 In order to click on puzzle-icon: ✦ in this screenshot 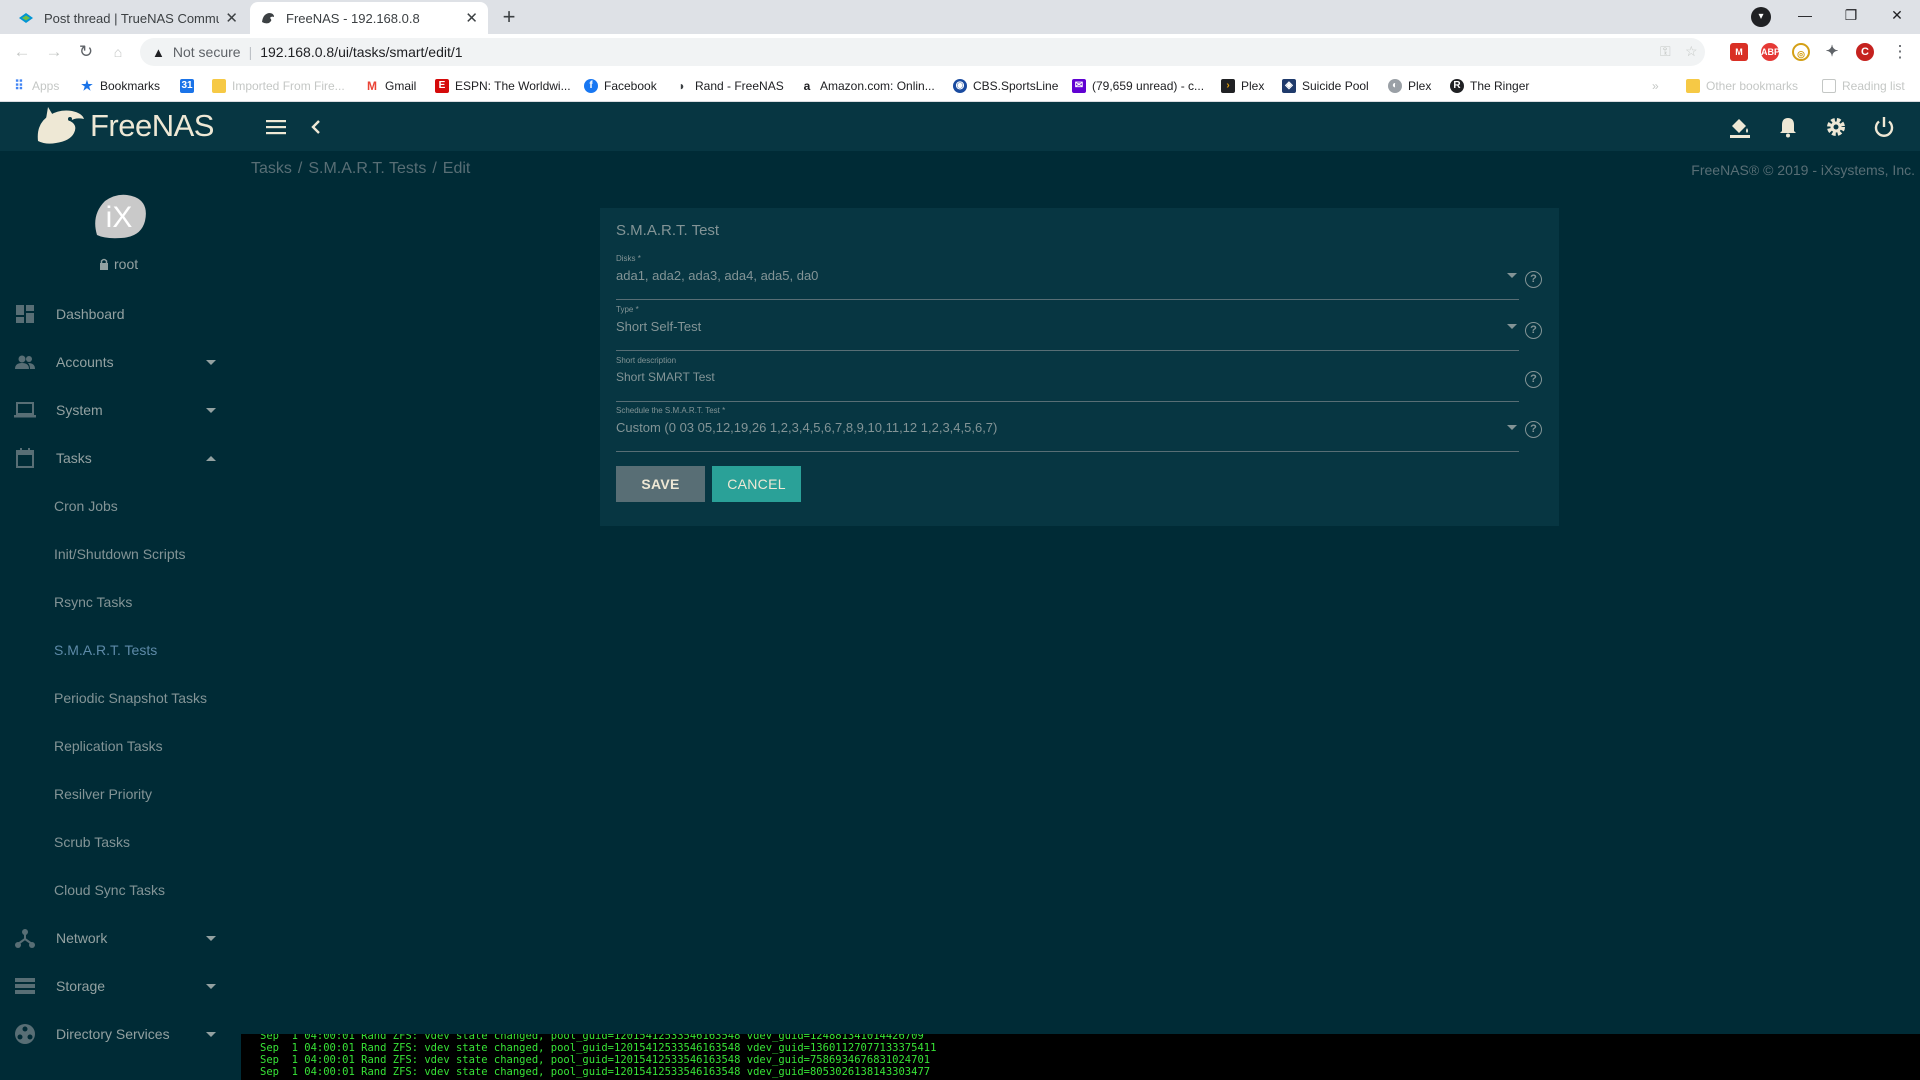, I will do `click(1832, 52)`.